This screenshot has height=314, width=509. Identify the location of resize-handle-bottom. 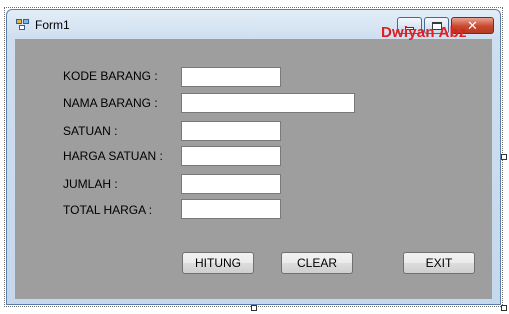
(254, 308).